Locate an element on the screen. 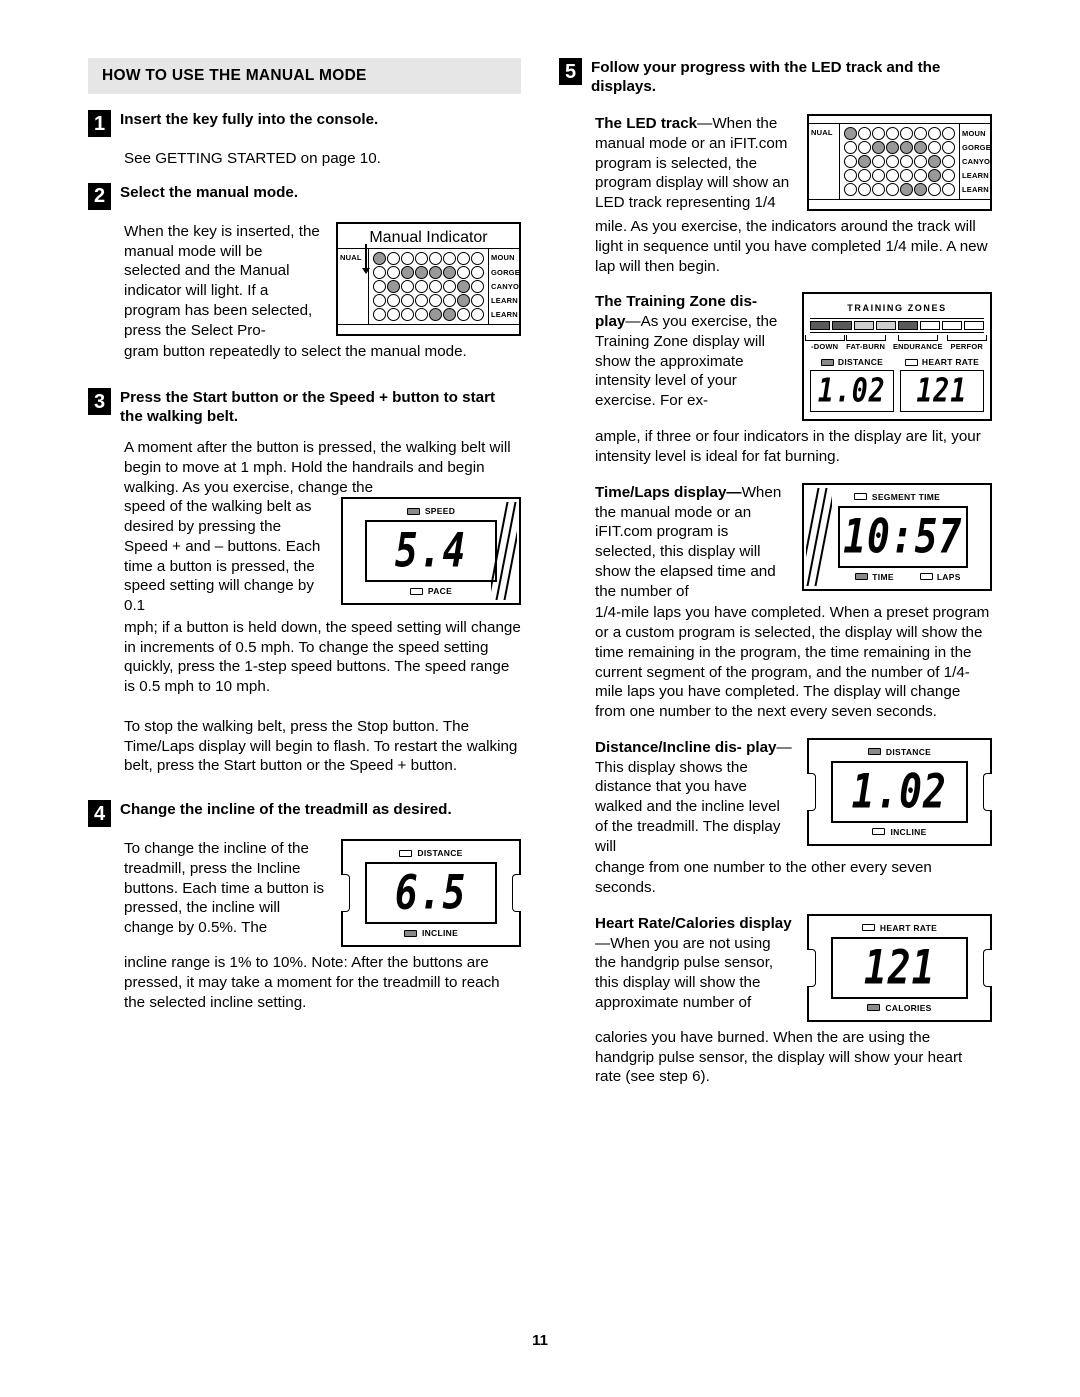 The image size is (1080, 1397). calories-label: CALORIES is located at coordinates (908, 1007).